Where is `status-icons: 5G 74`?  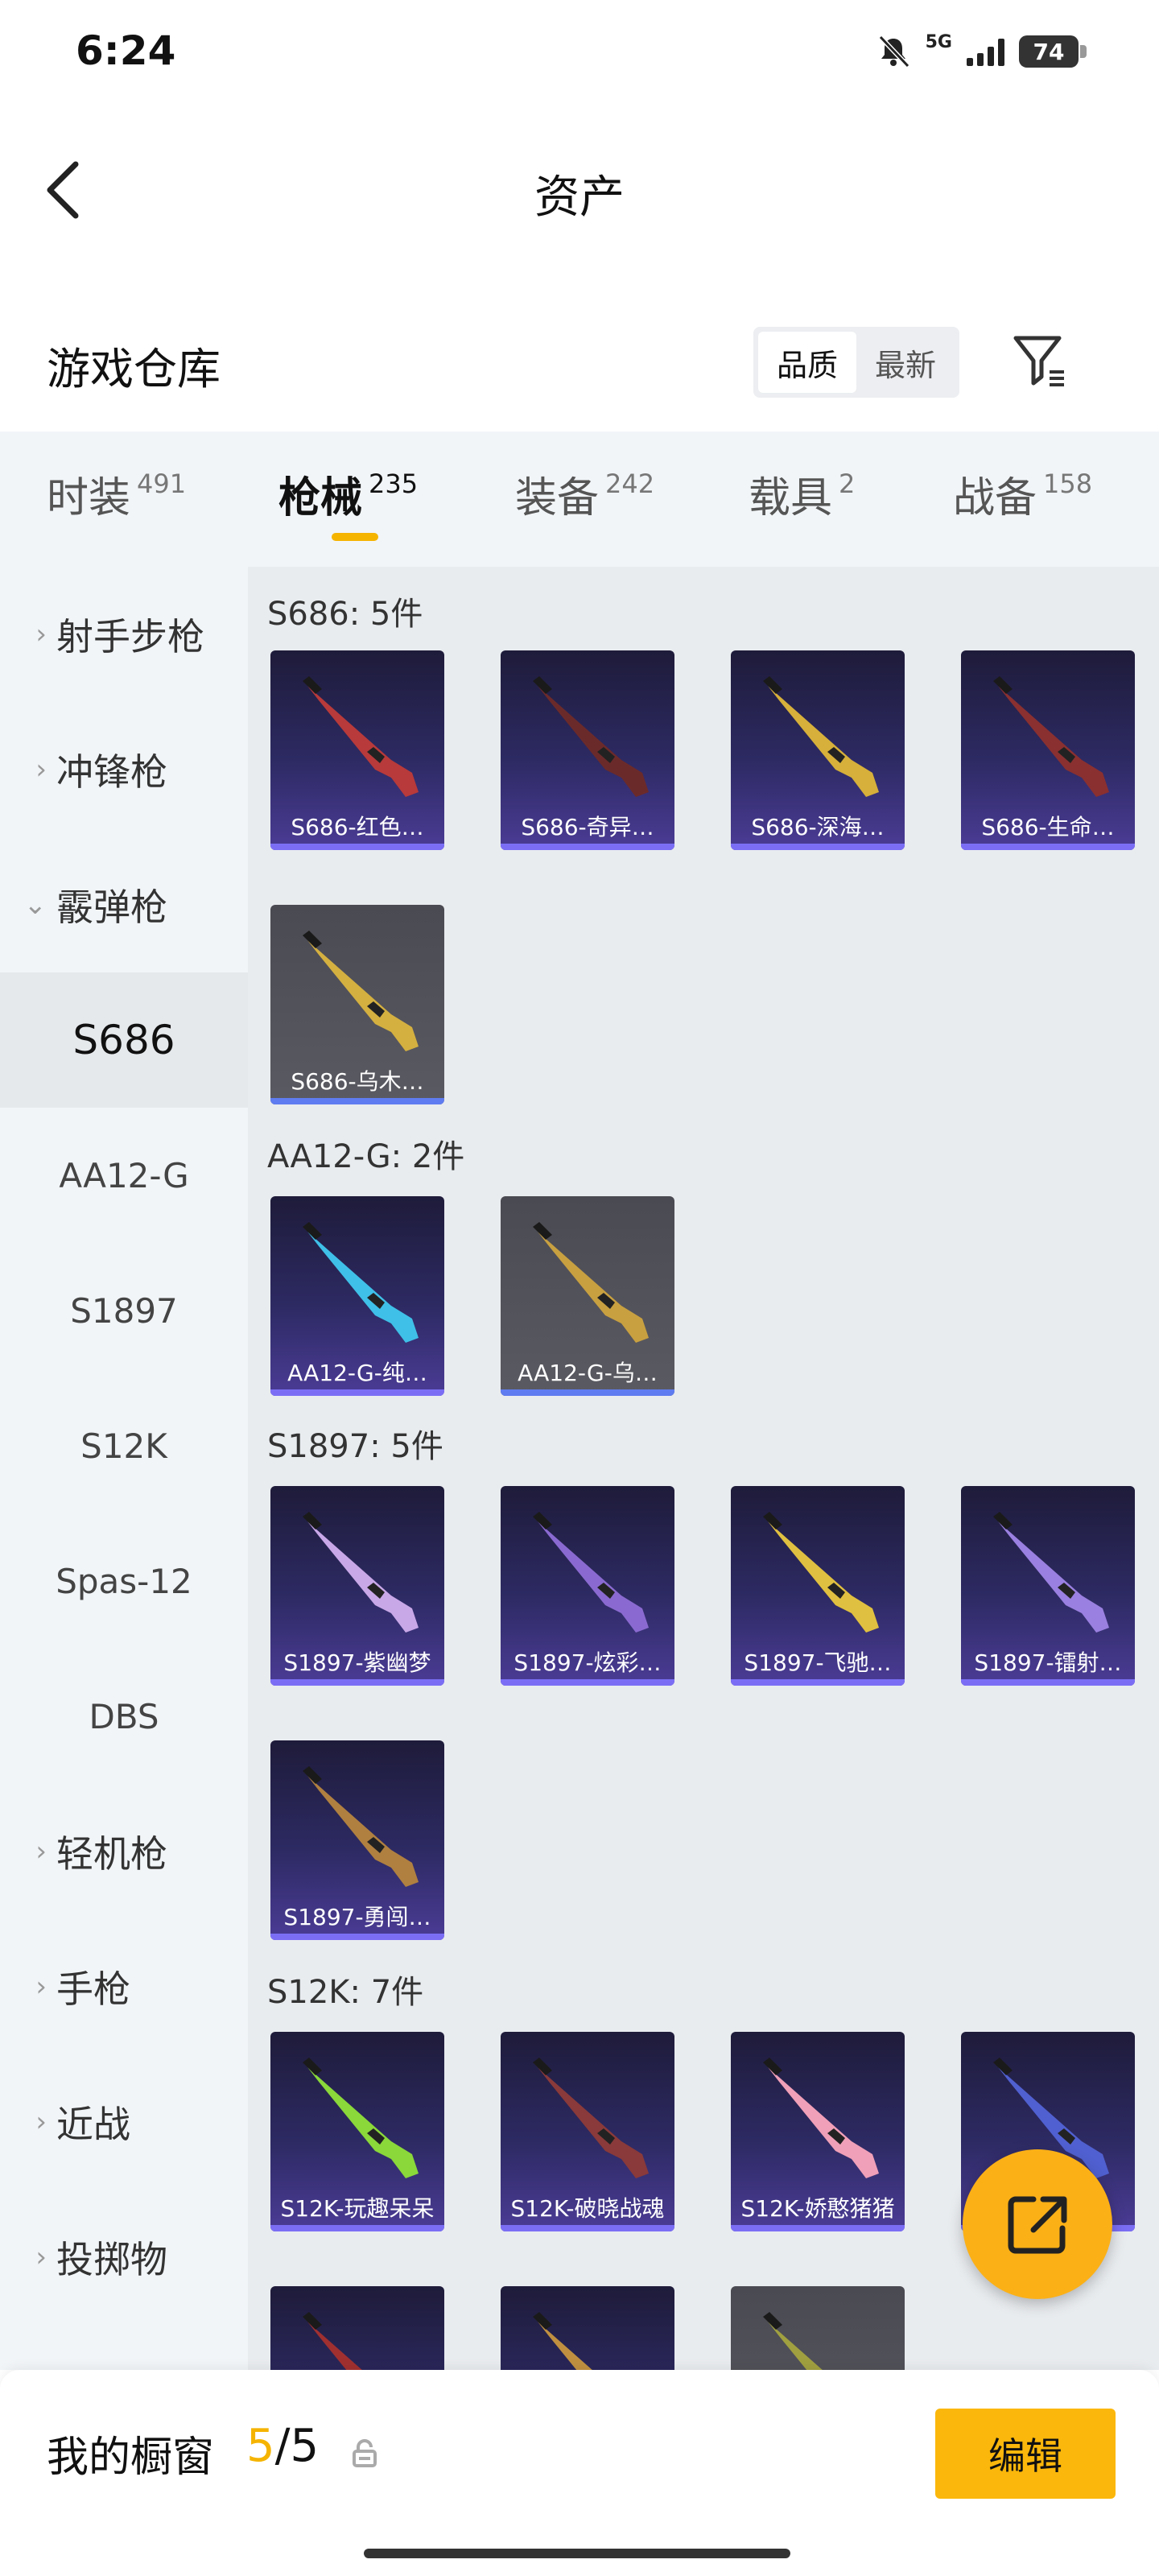
status-icons: 5G 74 is located at coordinates (981, 51).